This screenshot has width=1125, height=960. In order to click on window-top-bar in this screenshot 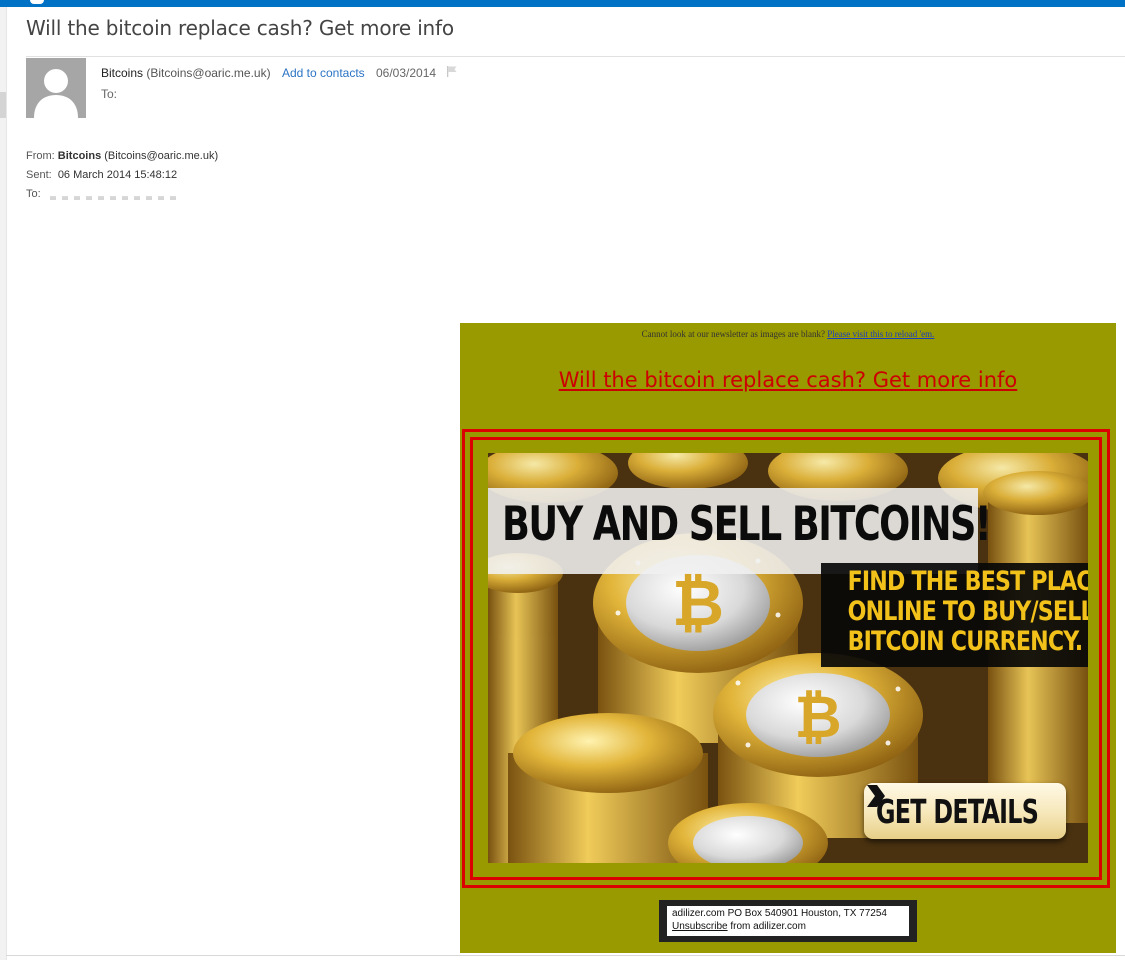, I will do `click(562, 3)`.